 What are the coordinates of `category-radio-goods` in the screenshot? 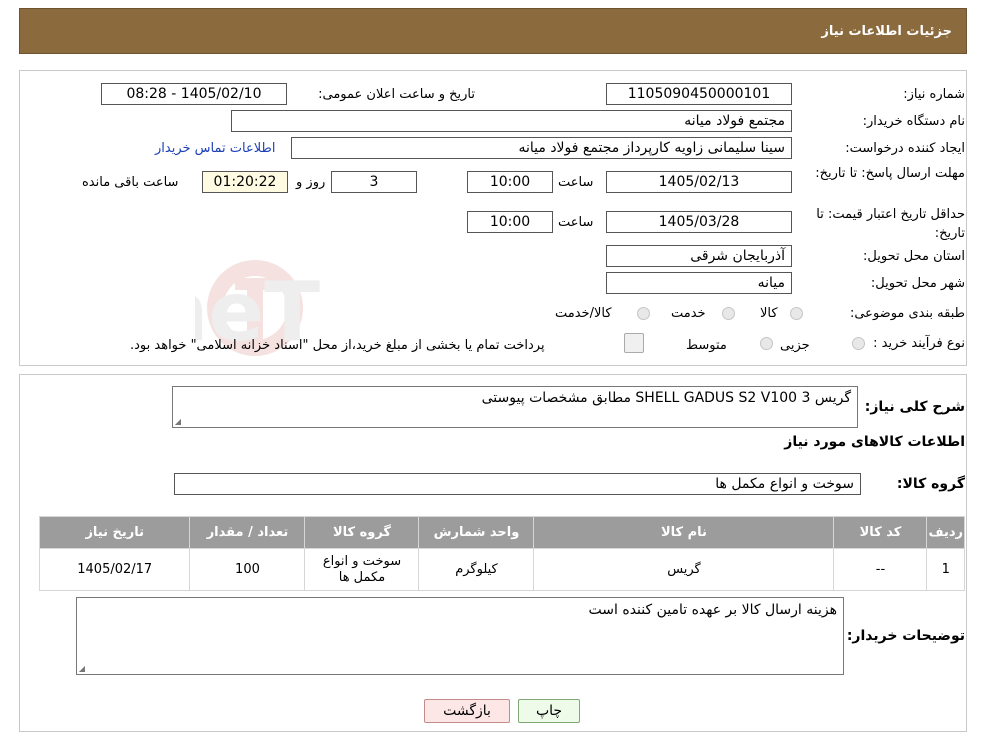 It's located at (796, 313).